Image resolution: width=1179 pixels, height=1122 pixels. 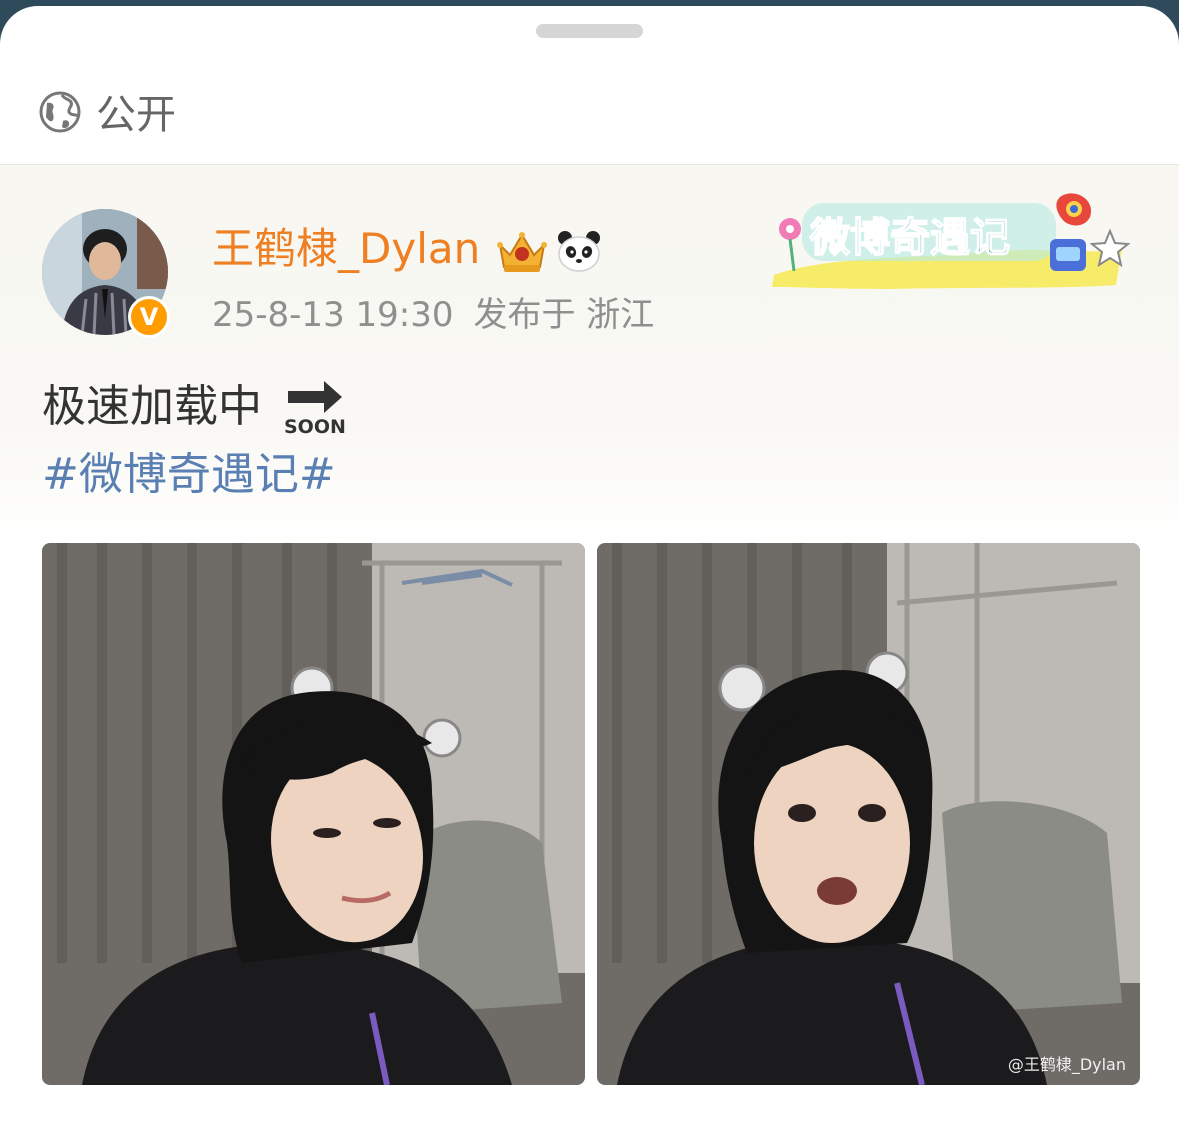 I want to click on post-timestamp: 25-8-13 19:30, so click(x=333, y=315).